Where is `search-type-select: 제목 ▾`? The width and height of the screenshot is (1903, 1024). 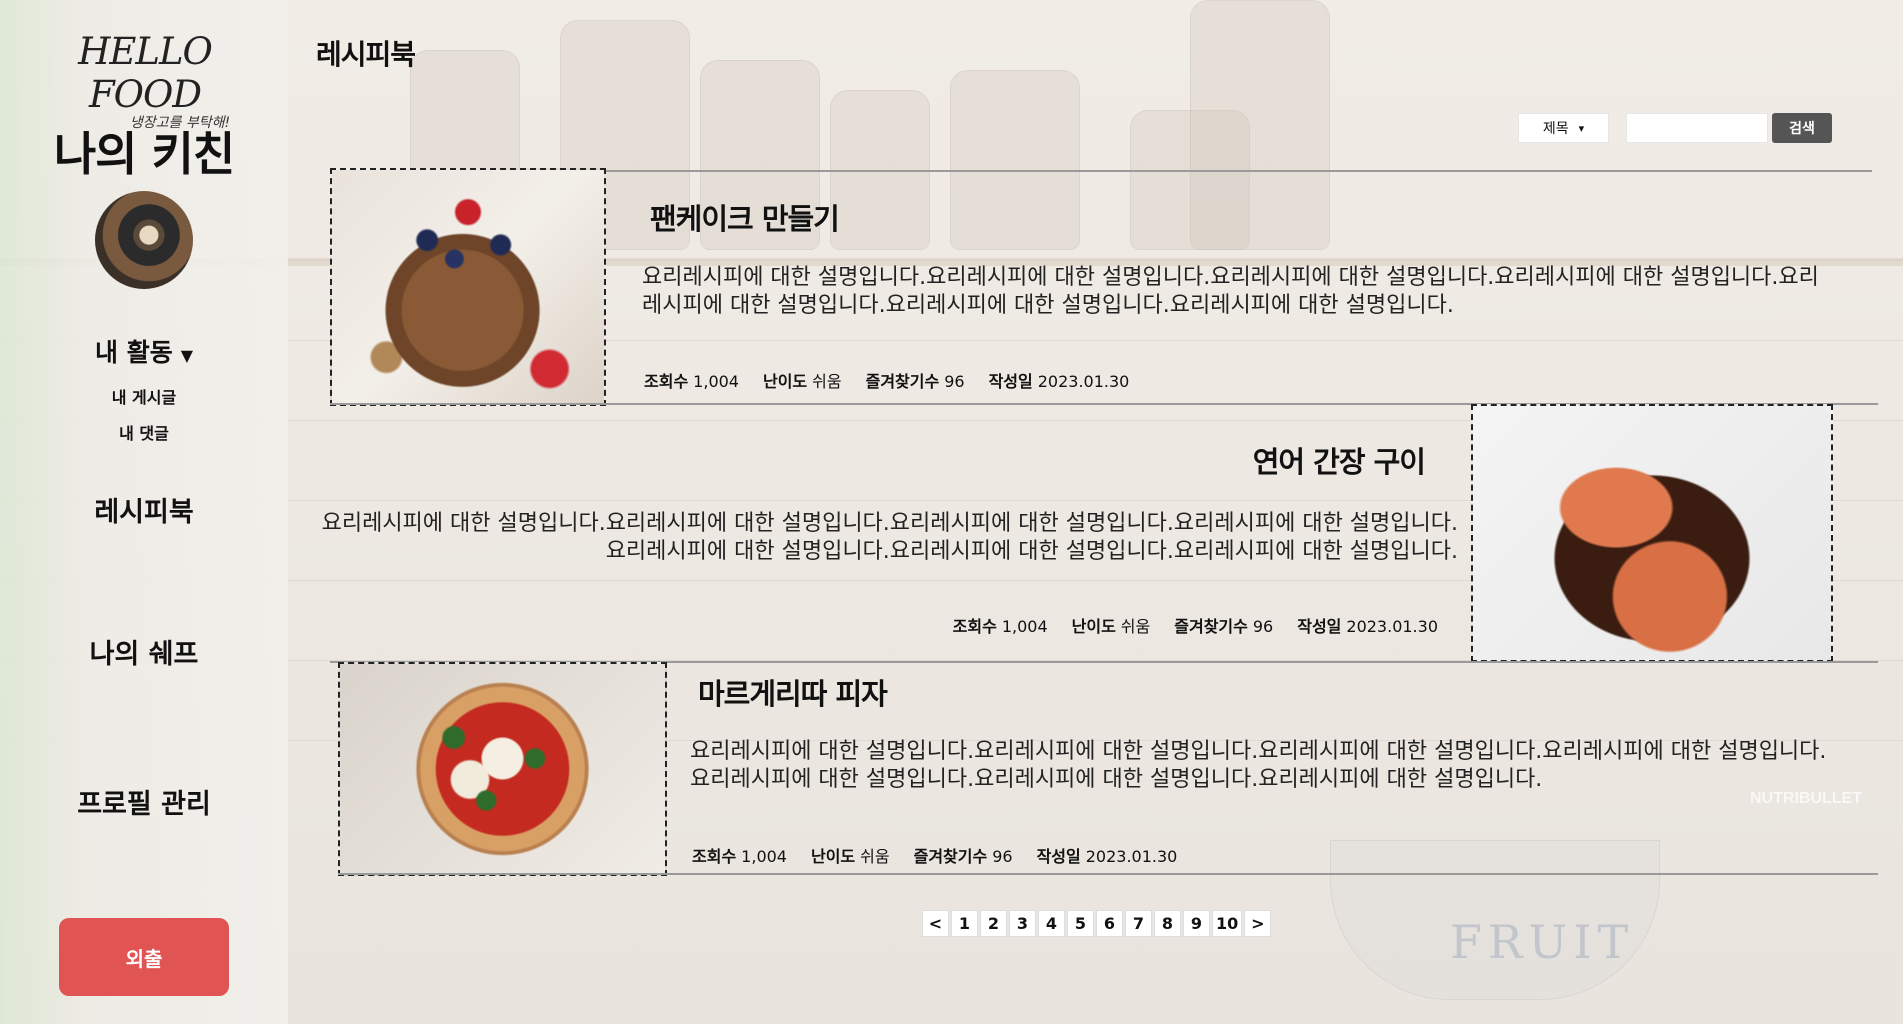 search-type-select: 제목 ▾ is located at coordinates (1563, 128).